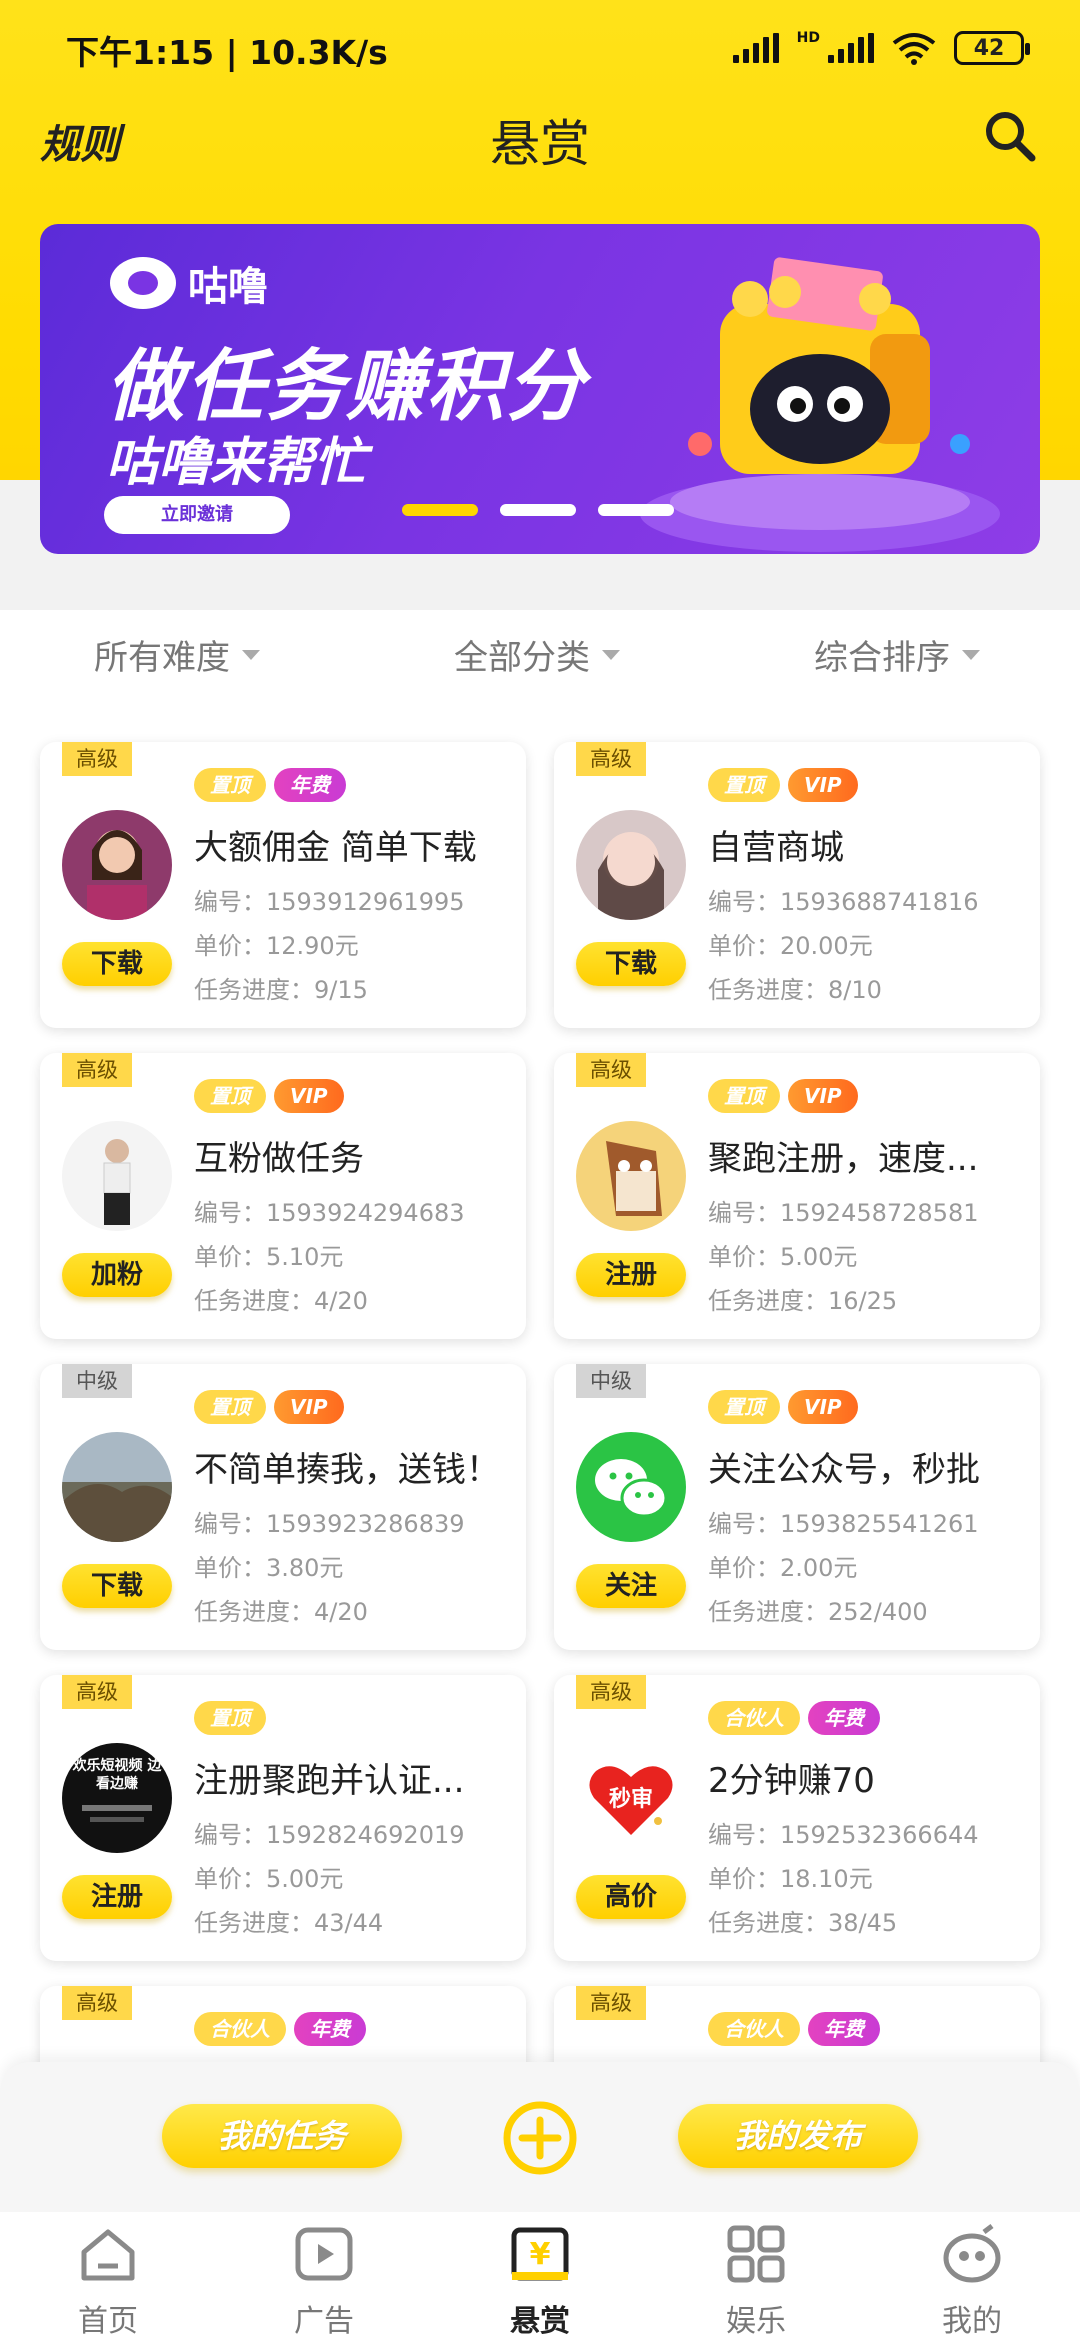 The width and height of the screenshot is (1080, 2340). I want to click on tab-label: 悬赏, so click(540, 2321).